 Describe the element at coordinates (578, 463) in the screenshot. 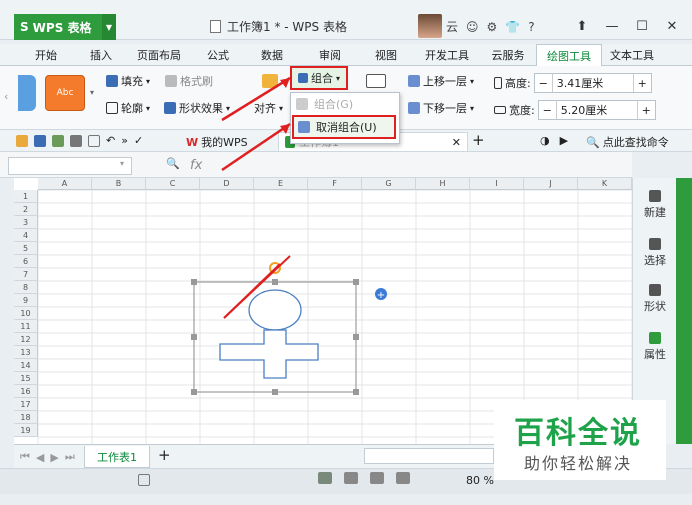

I see `watermark-subtitle: 助你轻松解决` at that location.